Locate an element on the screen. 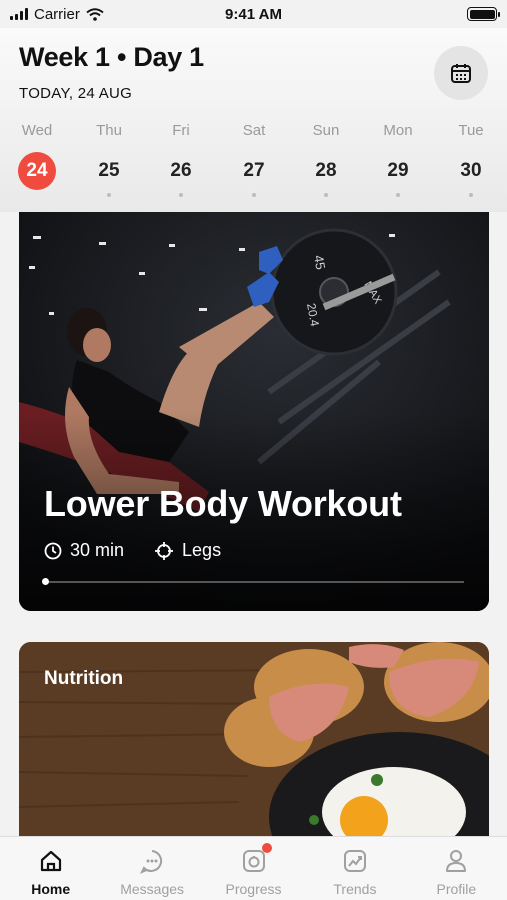  workout-target: Legs is located at coordinates (202, 550).